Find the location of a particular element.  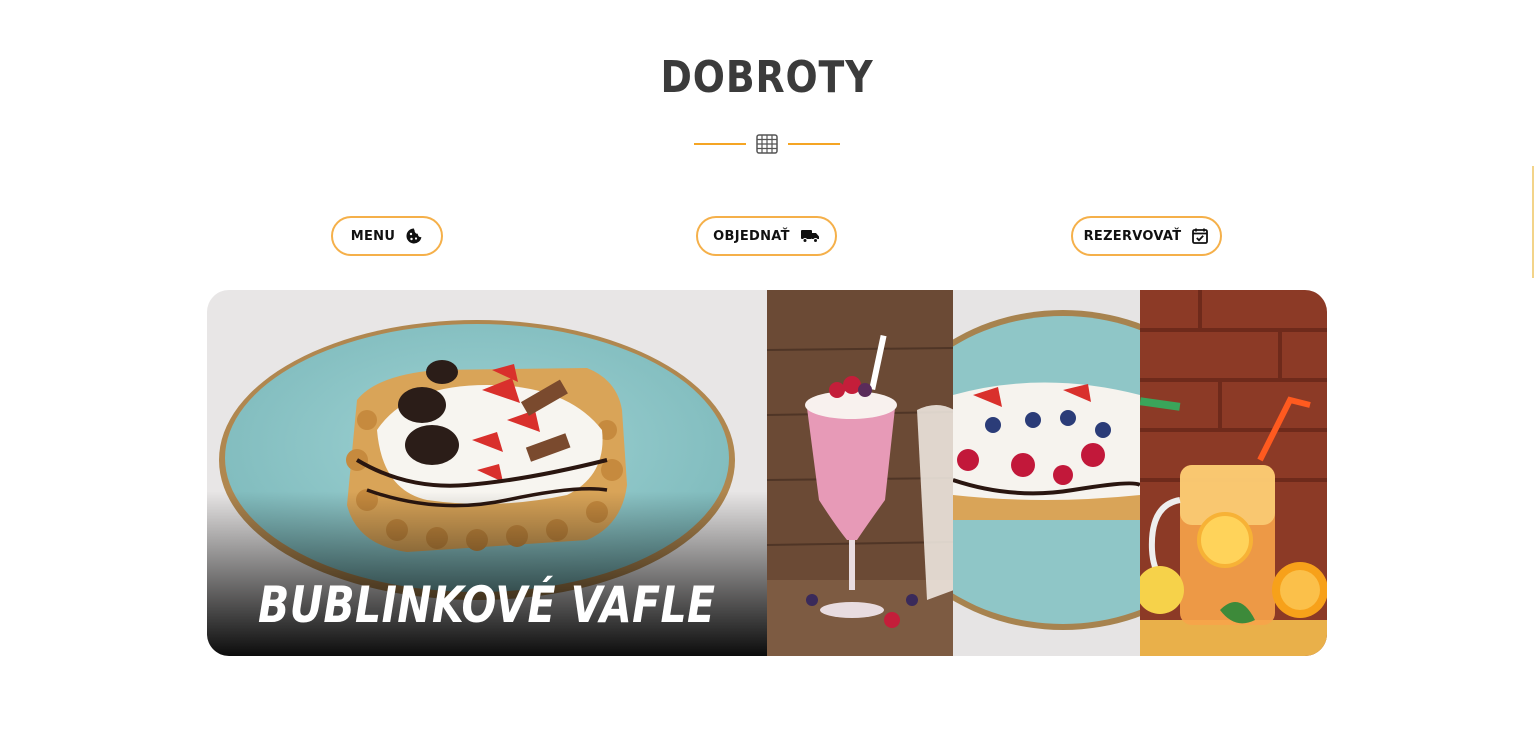

calendar-check-icon is located at coordinates (1200, 236).